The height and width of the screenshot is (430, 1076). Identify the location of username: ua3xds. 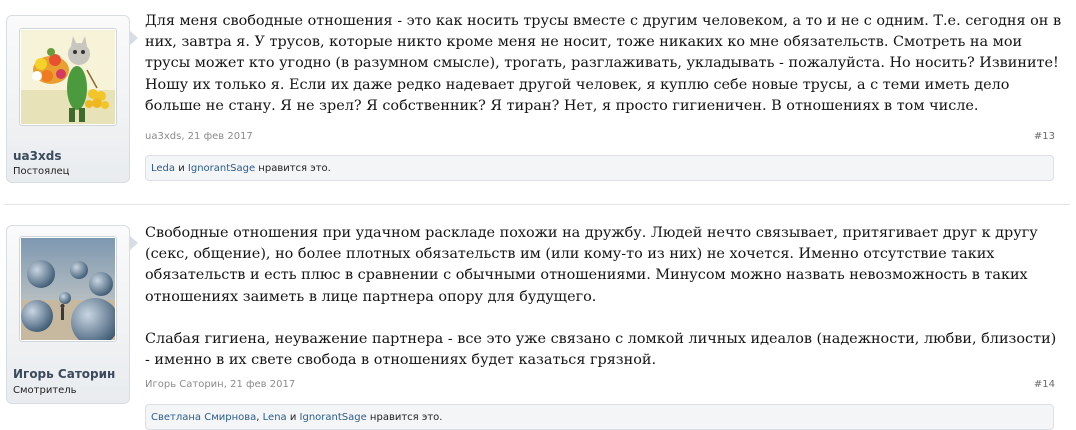
(37, 156).